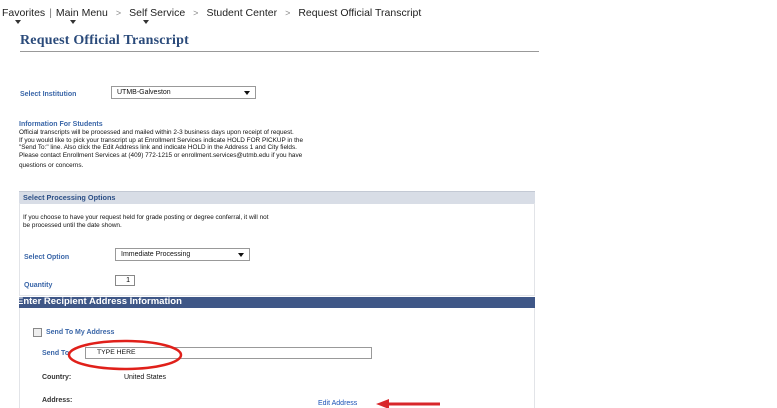  What do you see at coordinates (253, 373) in the screenshot?
I see `annotation-overlay` at bounding box center [253, 373].